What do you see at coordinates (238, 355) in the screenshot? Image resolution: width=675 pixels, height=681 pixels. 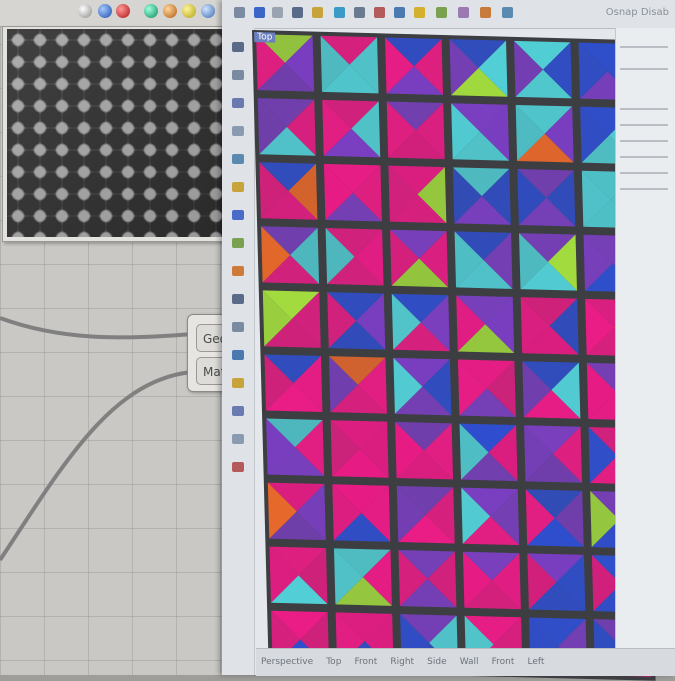 I see `mesh-icon` at bounding box center [238, 355].